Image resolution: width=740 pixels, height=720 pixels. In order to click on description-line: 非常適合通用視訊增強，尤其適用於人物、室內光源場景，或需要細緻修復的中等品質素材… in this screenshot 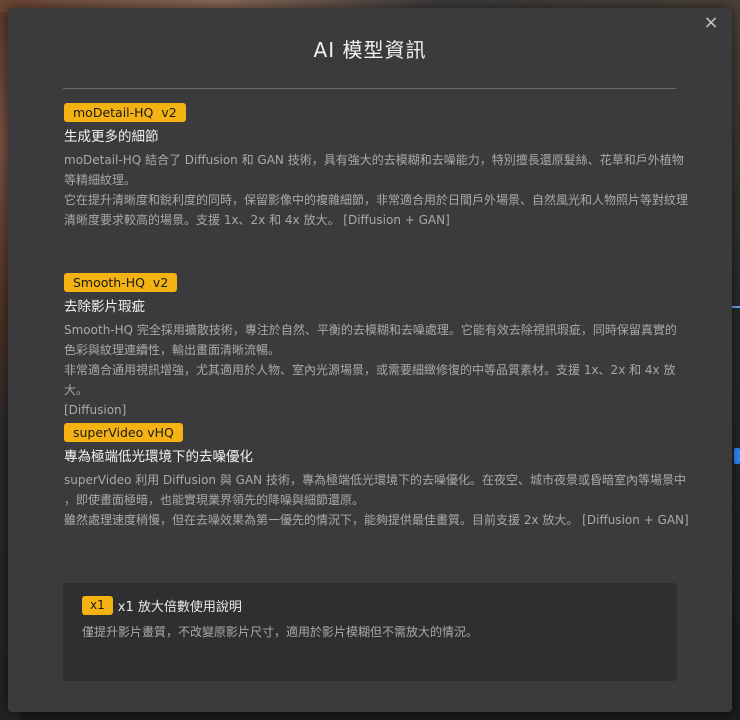, I will do `click(370, 380)`.